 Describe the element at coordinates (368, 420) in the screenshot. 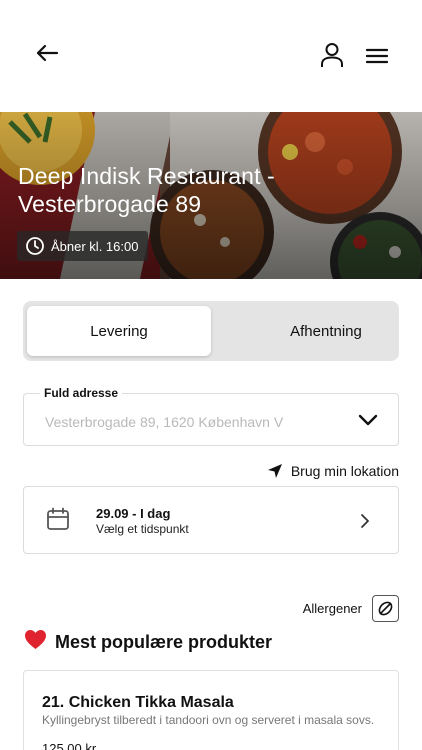

I see `chevron-down-icon` at that location.